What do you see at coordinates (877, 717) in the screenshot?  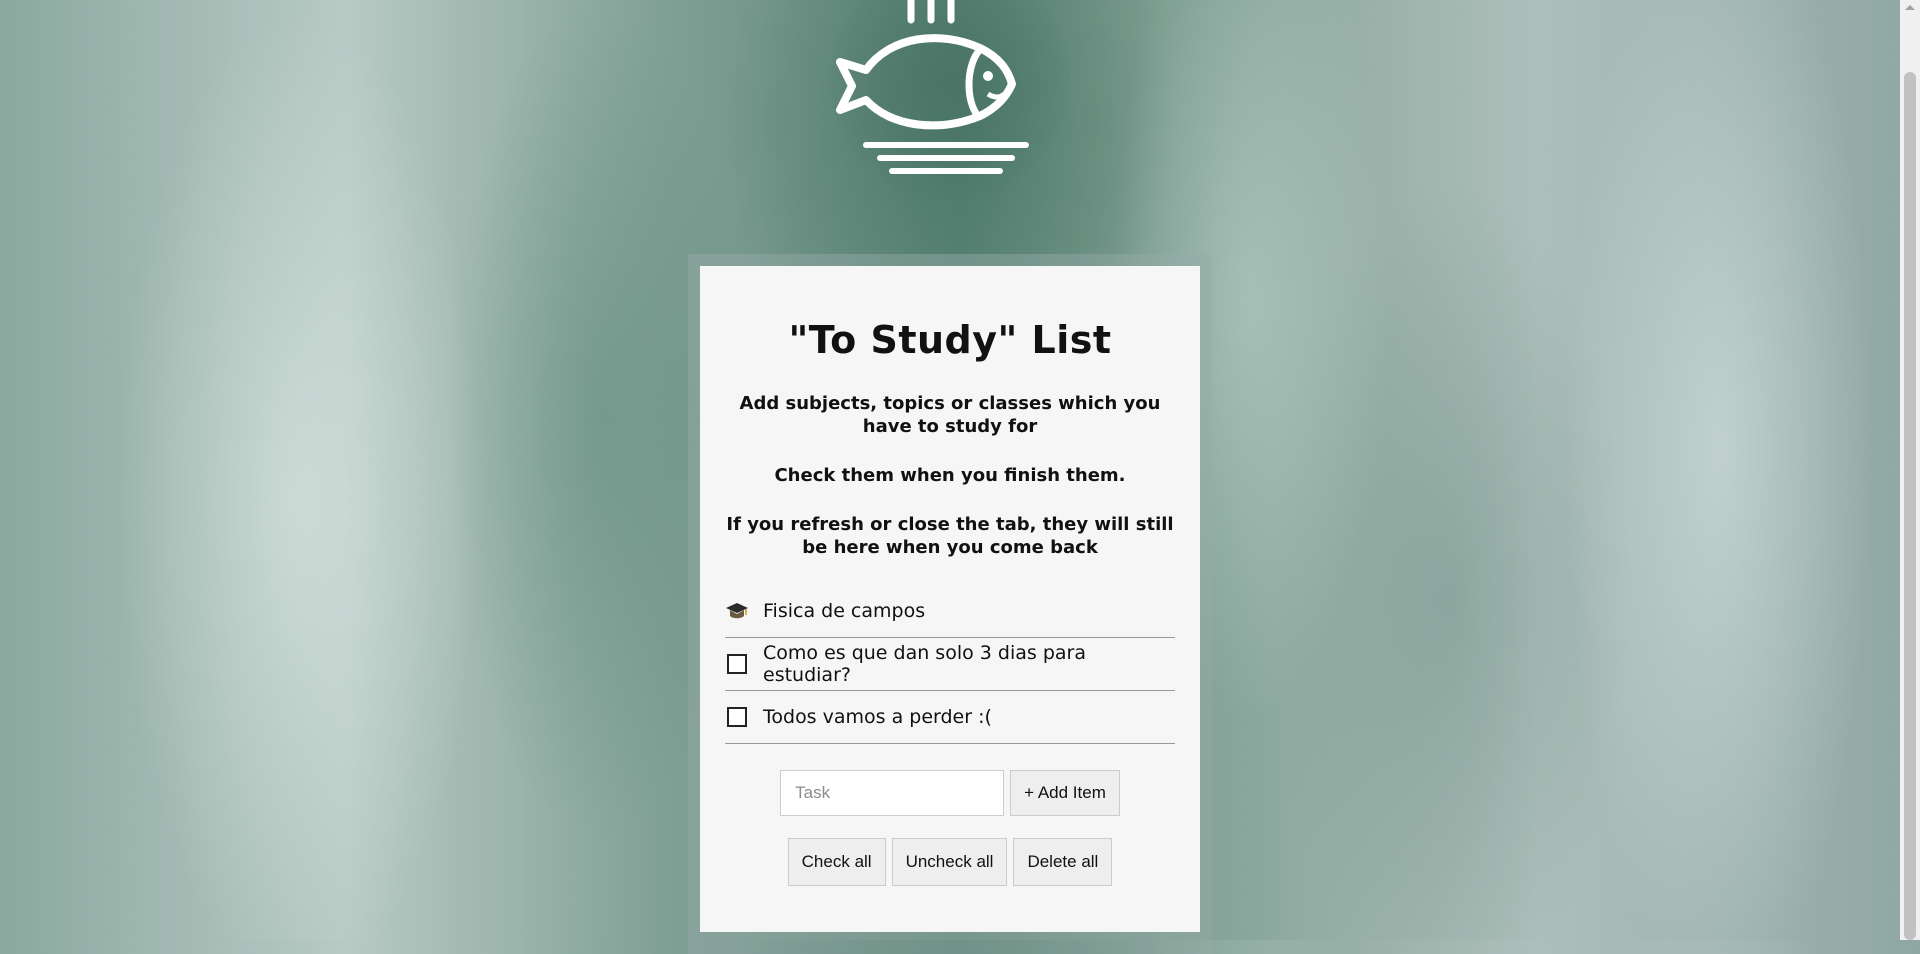 I see `item-label: Todos vamos a perder :(` at bounding box center [877, 717].